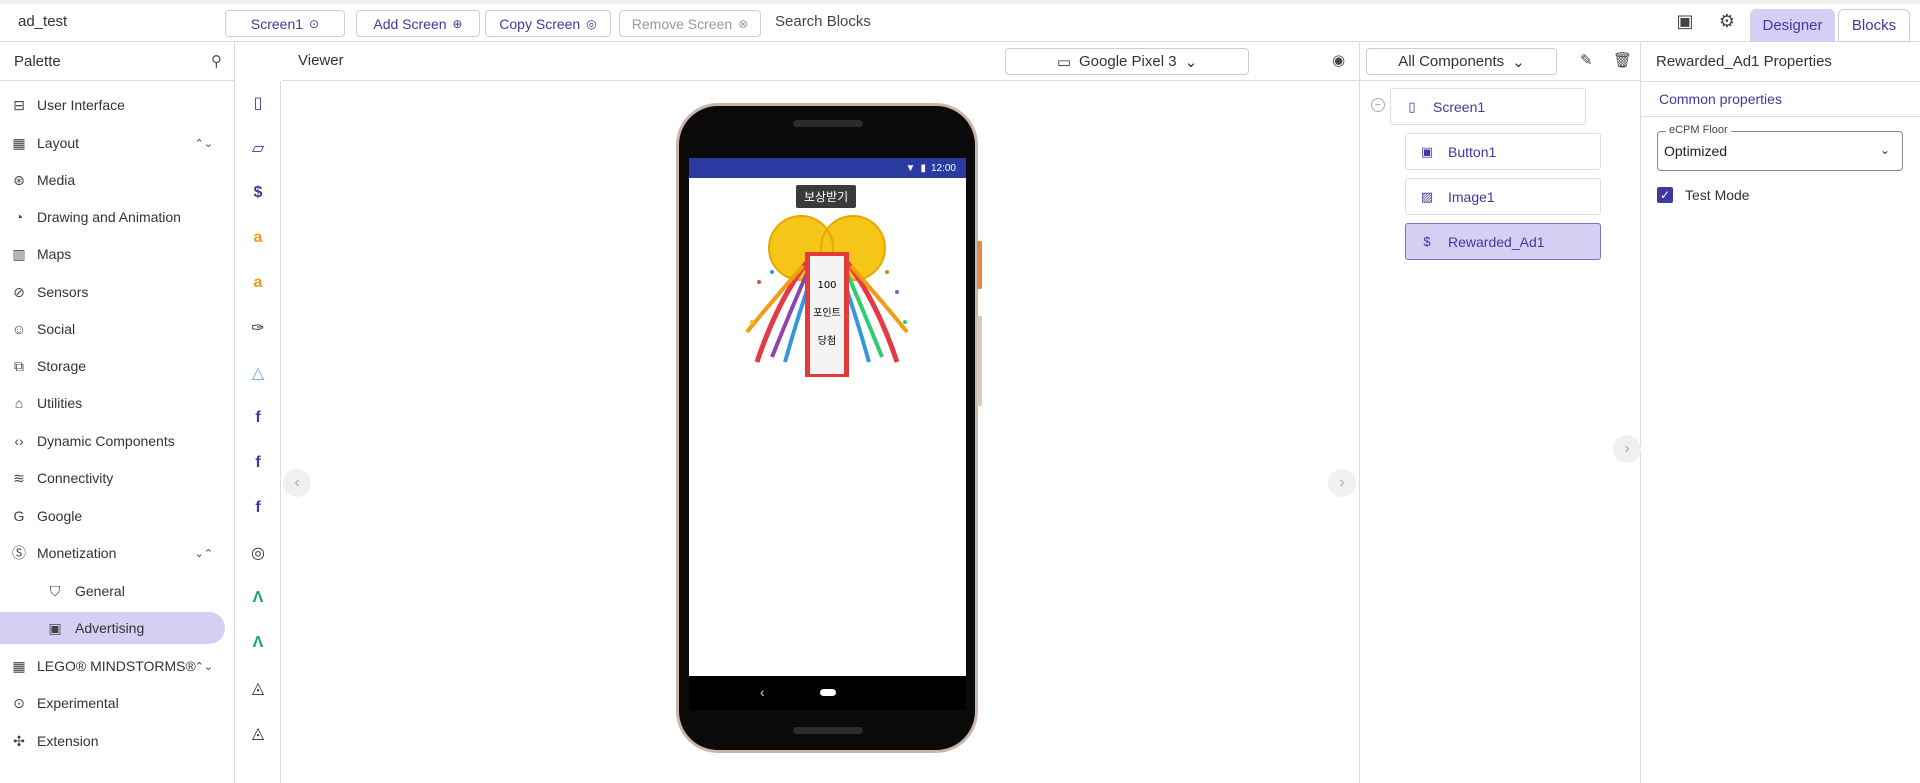  What do you see at coordinates (258, 418) in the screenshot?
I see `facebook-banner-icon: f` at bounding box center [258, 418].